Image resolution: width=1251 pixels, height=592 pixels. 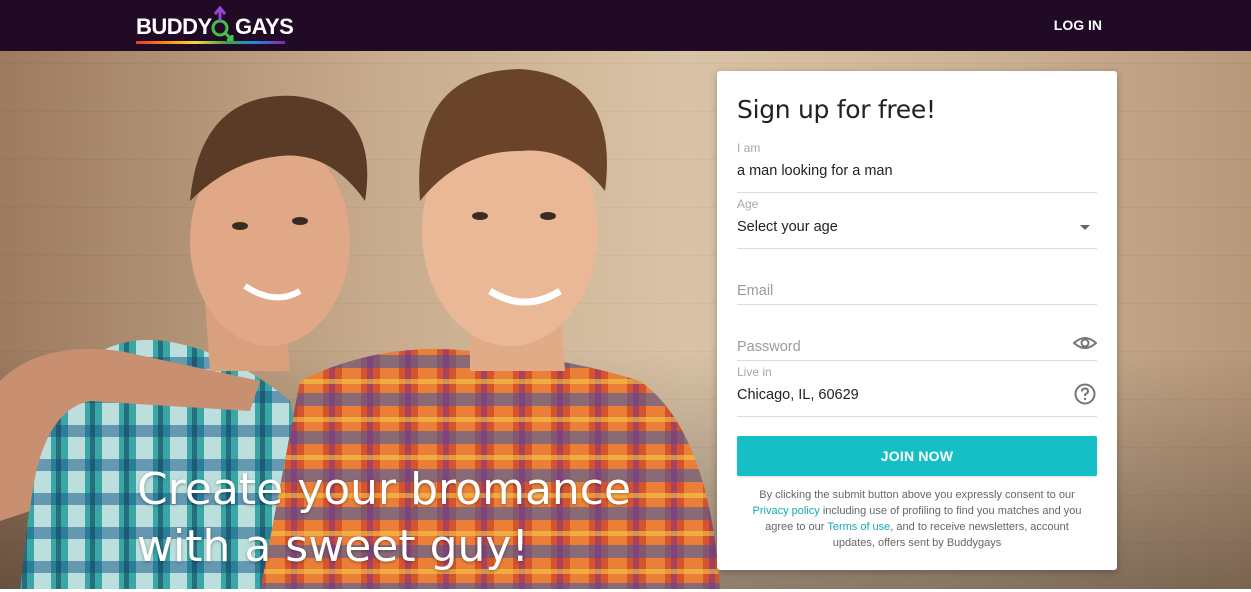 I want to click on privacy-policy-link: Privacy policy, so click(x=786, y=511).